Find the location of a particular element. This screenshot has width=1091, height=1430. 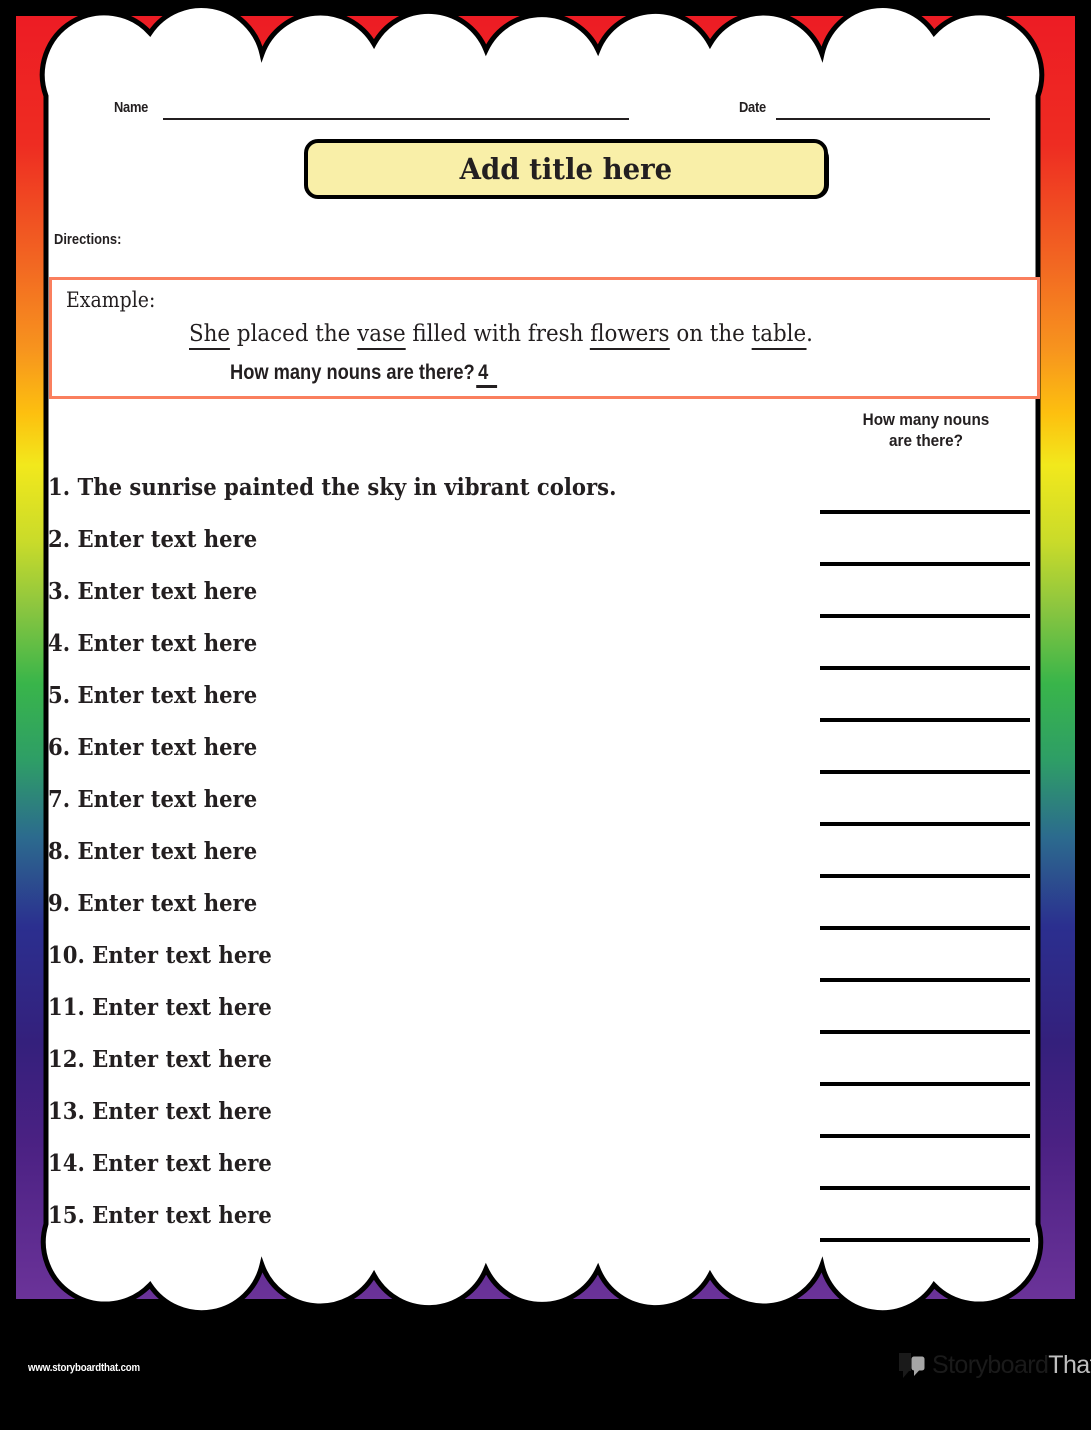

example-underlined-noun: vase is located at coordinates (381, 335).